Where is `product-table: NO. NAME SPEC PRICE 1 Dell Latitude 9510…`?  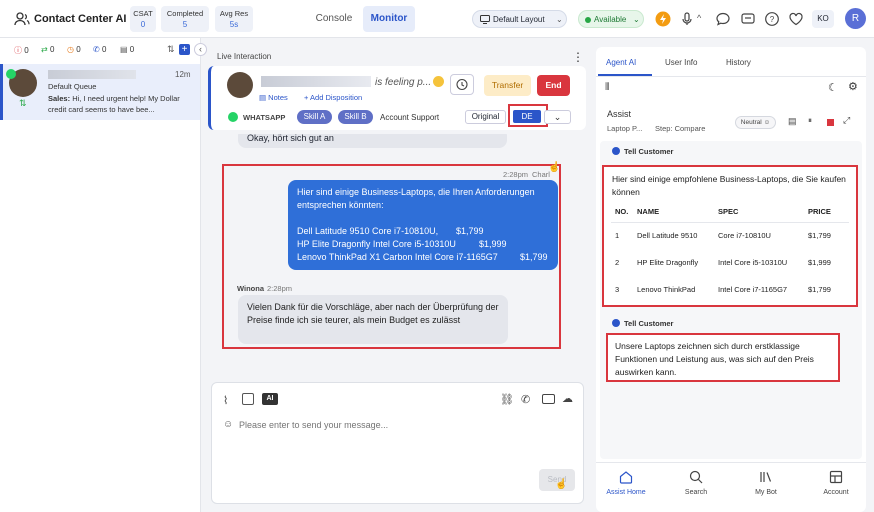
product-table: NO. NAME SPEC PRICE 1 Dell Latitude 9510… is located at coordinates (730, 252).